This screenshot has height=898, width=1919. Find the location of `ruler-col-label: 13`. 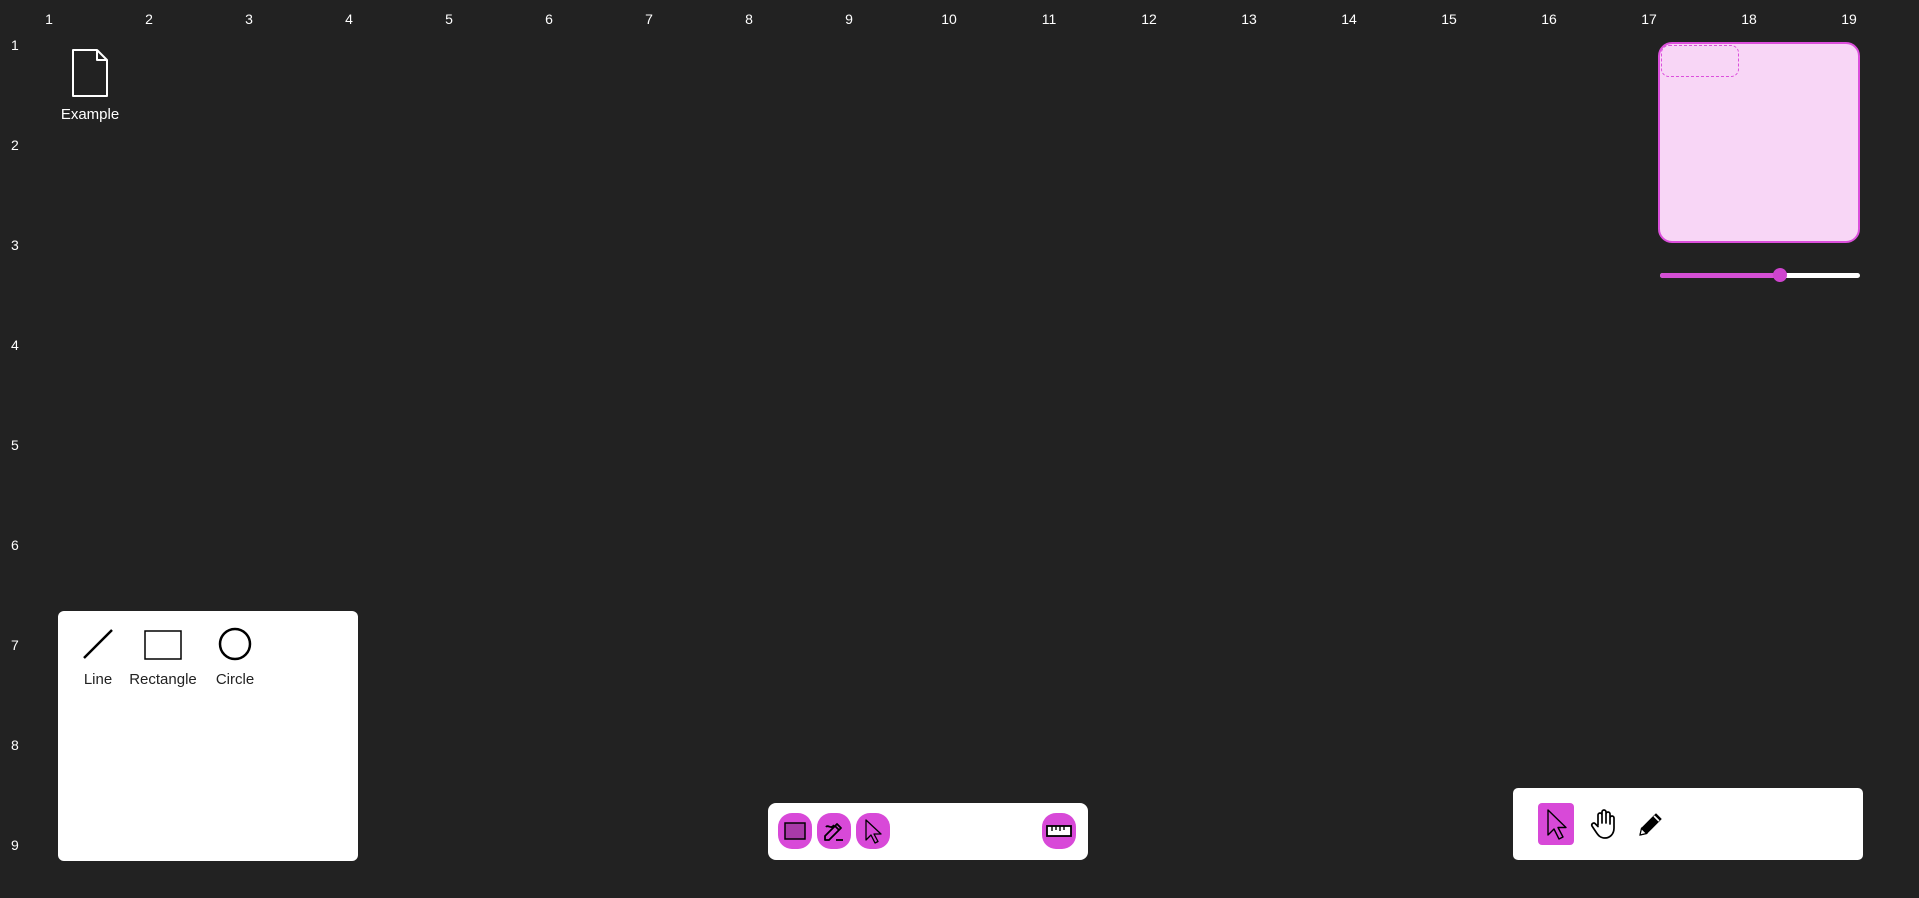

ruler-col-label: 13 is located at coordinates (1249, 19).